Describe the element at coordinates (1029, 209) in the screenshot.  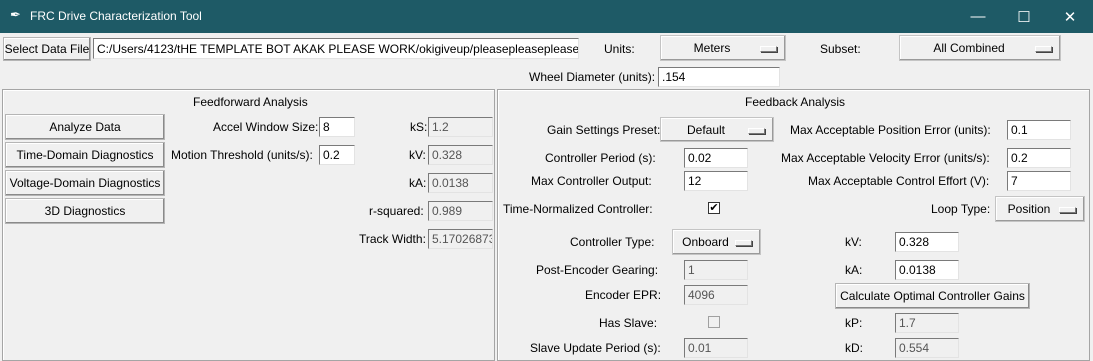
I see `loop-type-value: Position` at that location.